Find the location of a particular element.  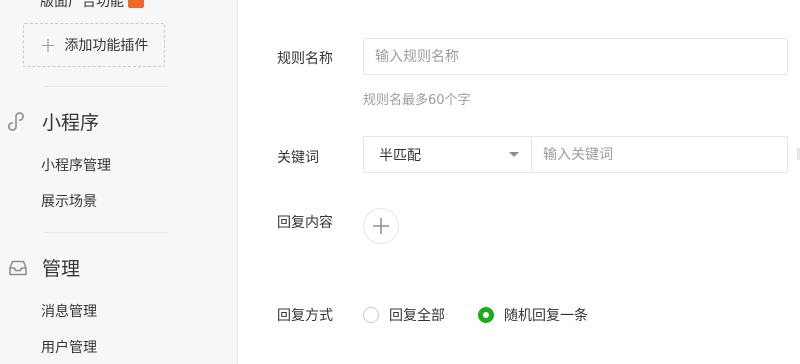

sidebar-item-label: 展示场景 is located at coordinates (69, 202).